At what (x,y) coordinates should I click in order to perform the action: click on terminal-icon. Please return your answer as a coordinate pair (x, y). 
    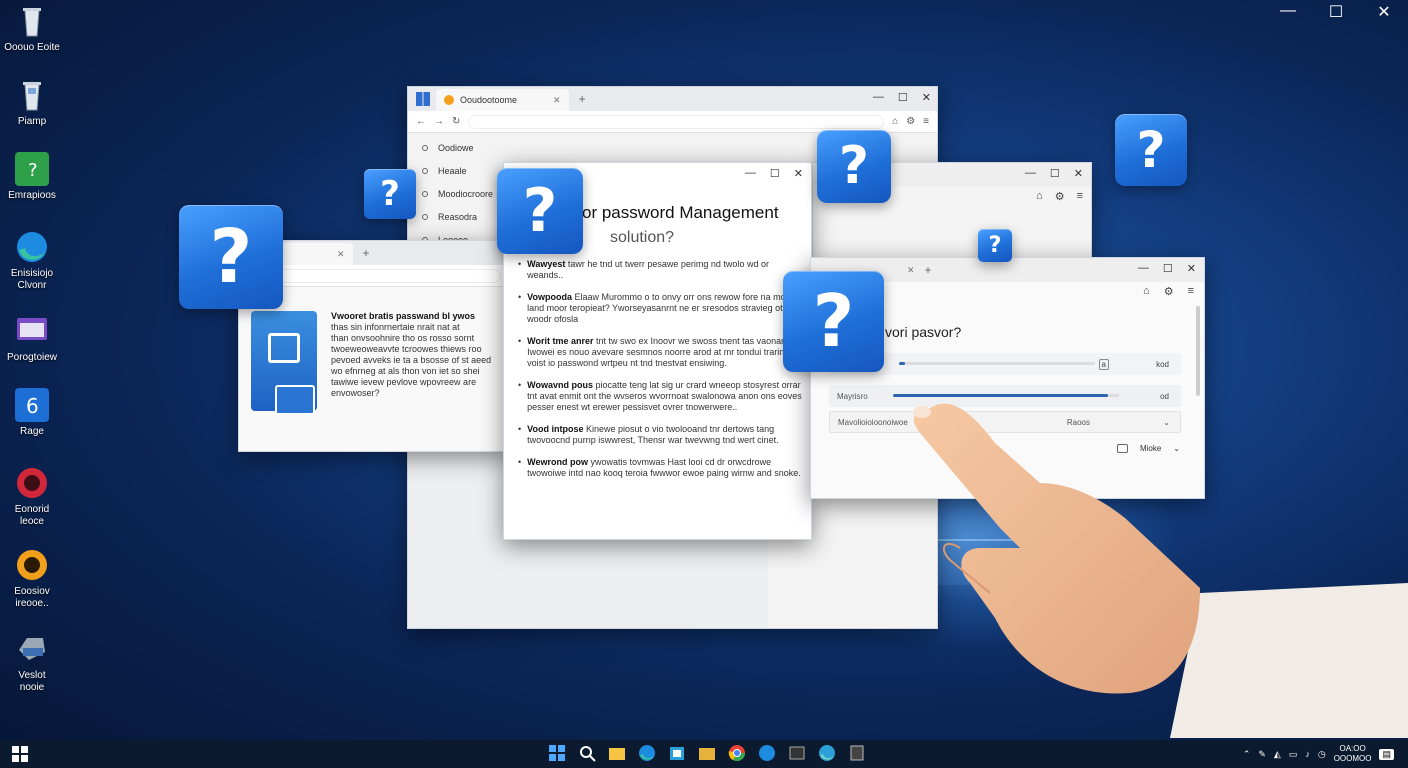
    Looking at the image, I should click on (797, 753).